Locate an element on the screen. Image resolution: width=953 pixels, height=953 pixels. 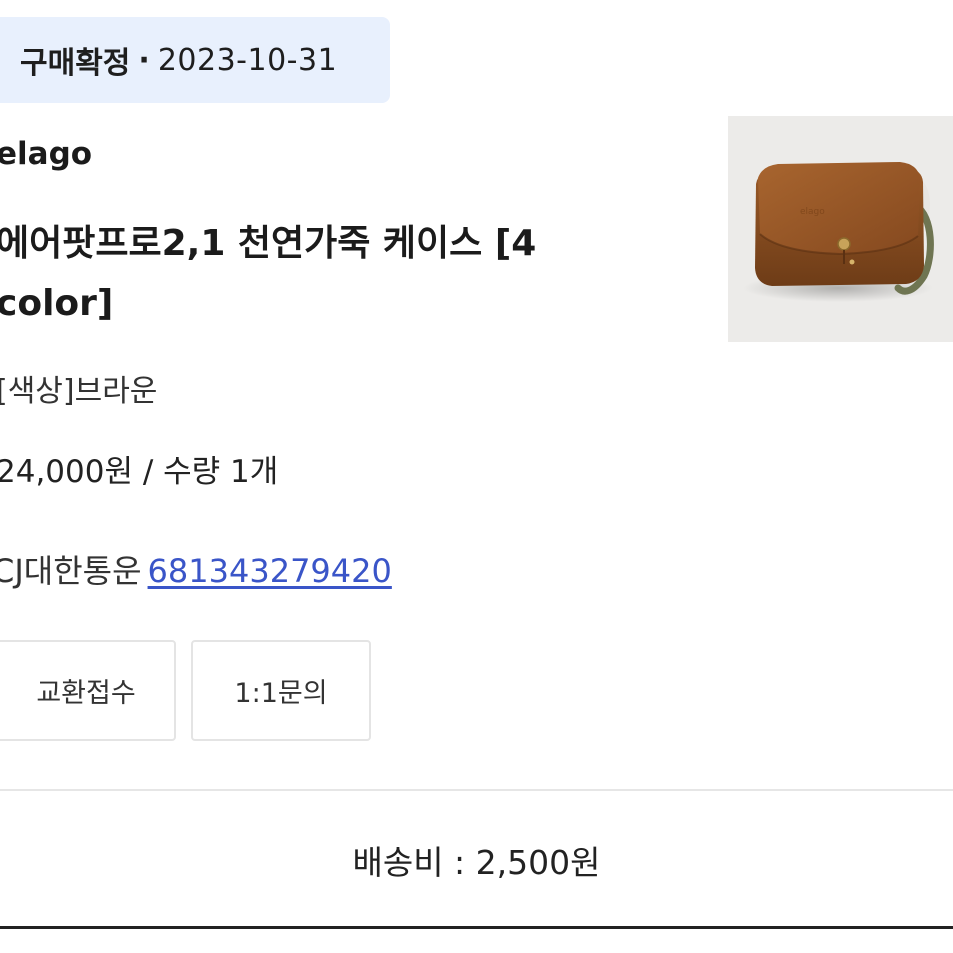
tracking-number-link: 681343279420 is located at coordinates (270, 571).